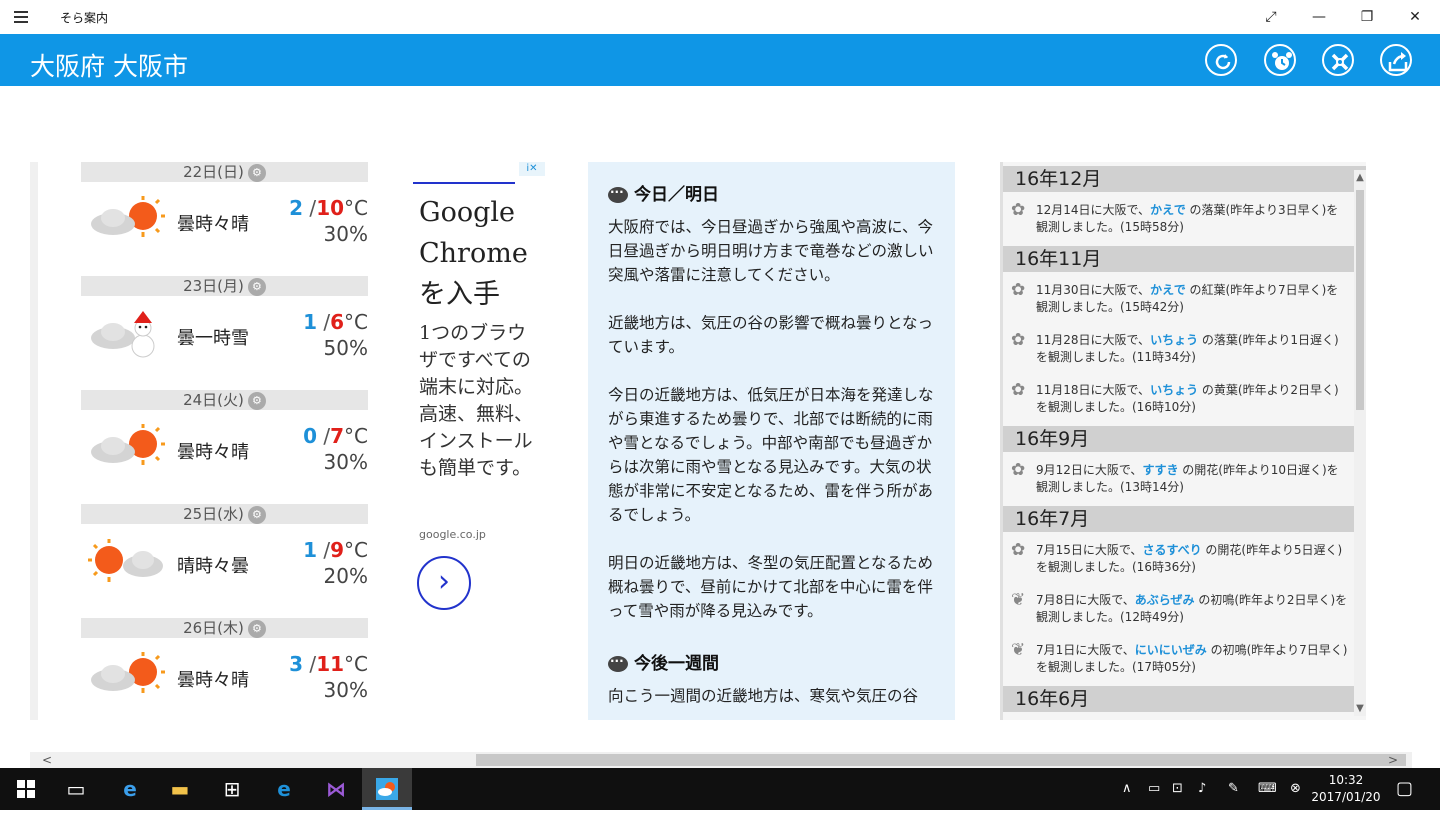  What do you see at coordinates (482, 253) in the screenshot?
I see `ad-headline: Google Chrome を入手` at bounding box center [482, 253].